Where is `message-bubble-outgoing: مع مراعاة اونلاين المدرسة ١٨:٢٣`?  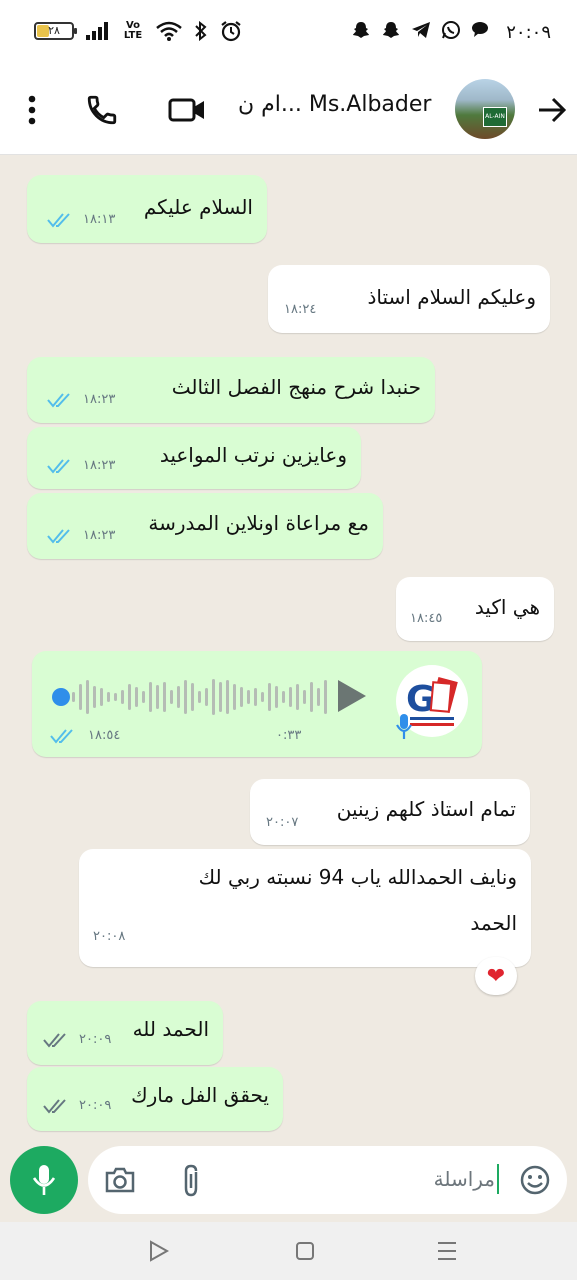
message-bubble-outgoing: مع مراعاة اونلاين المدرسة ١٨:٢٣ is located at coordinates (205, 526).